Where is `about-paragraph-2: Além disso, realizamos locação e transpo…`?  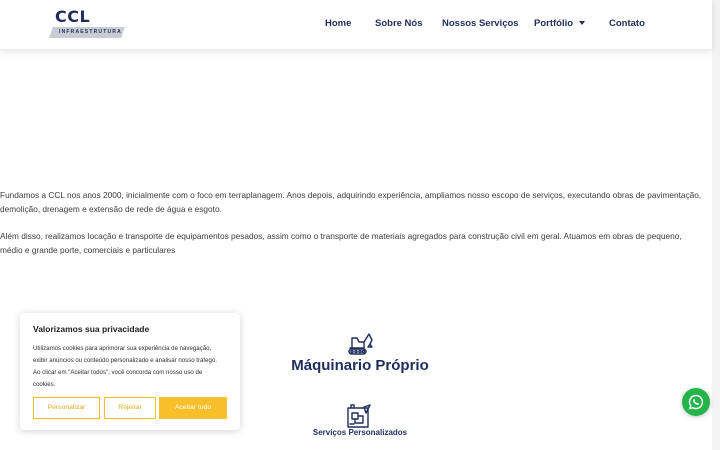
about-paragraph-2: Além disso, realizamos locação e transpo… is located at coordinates (341, 243).